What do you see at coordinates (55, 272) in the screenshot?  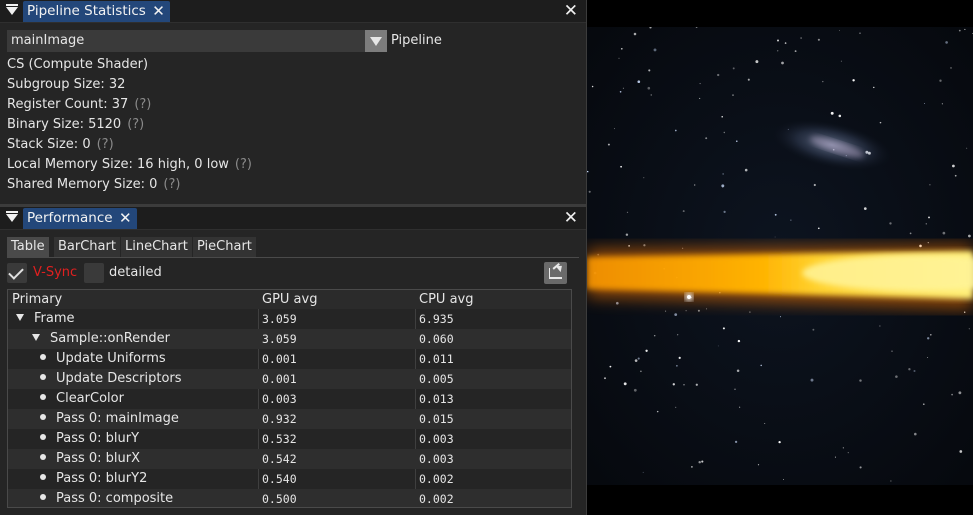 I see `vsync-label: V-Sync` at bounding box center [55, 272].